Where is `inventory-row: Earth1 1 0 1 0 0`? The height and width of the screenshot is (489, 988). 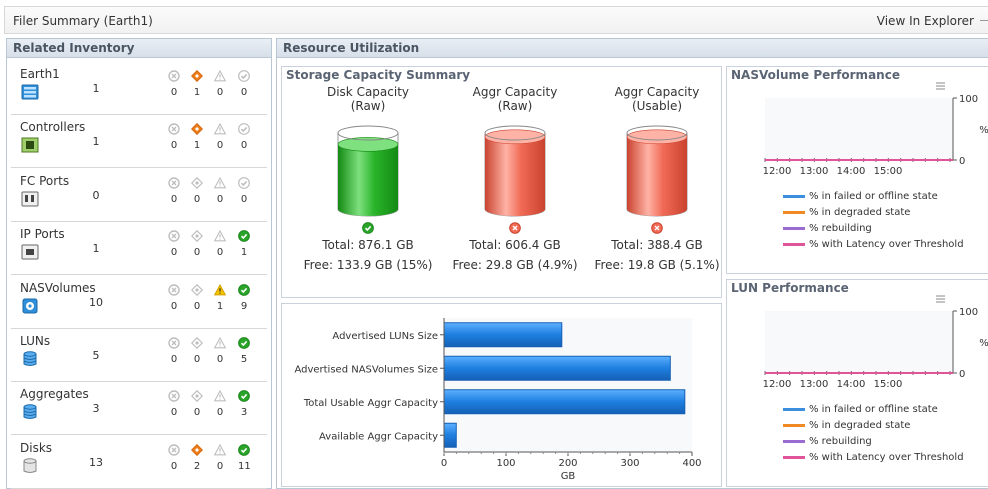 inventory-row: Earth1 1 0 1 0 0 is located at coordinates (139, 88).